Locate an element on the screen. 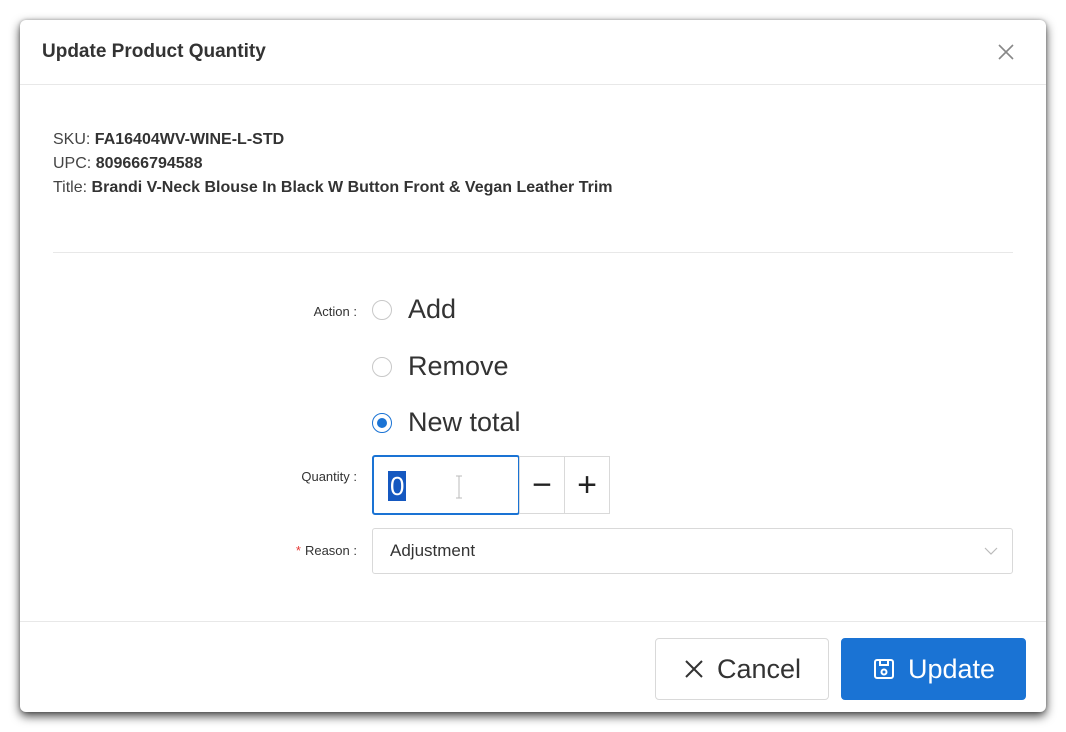 Image resolution: width=1066 pixels, height=732 pixels. reason-selected-value: Adjustment is located at coordinates (433, 550).